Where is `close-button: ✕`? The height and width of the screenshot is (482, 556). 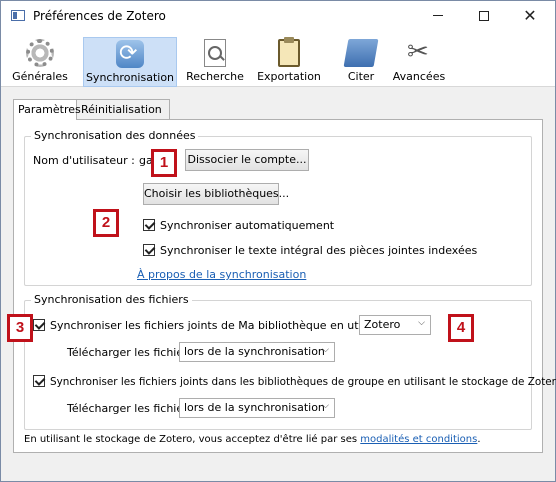 close-button: ✕ is located at coordinates (530, 16).